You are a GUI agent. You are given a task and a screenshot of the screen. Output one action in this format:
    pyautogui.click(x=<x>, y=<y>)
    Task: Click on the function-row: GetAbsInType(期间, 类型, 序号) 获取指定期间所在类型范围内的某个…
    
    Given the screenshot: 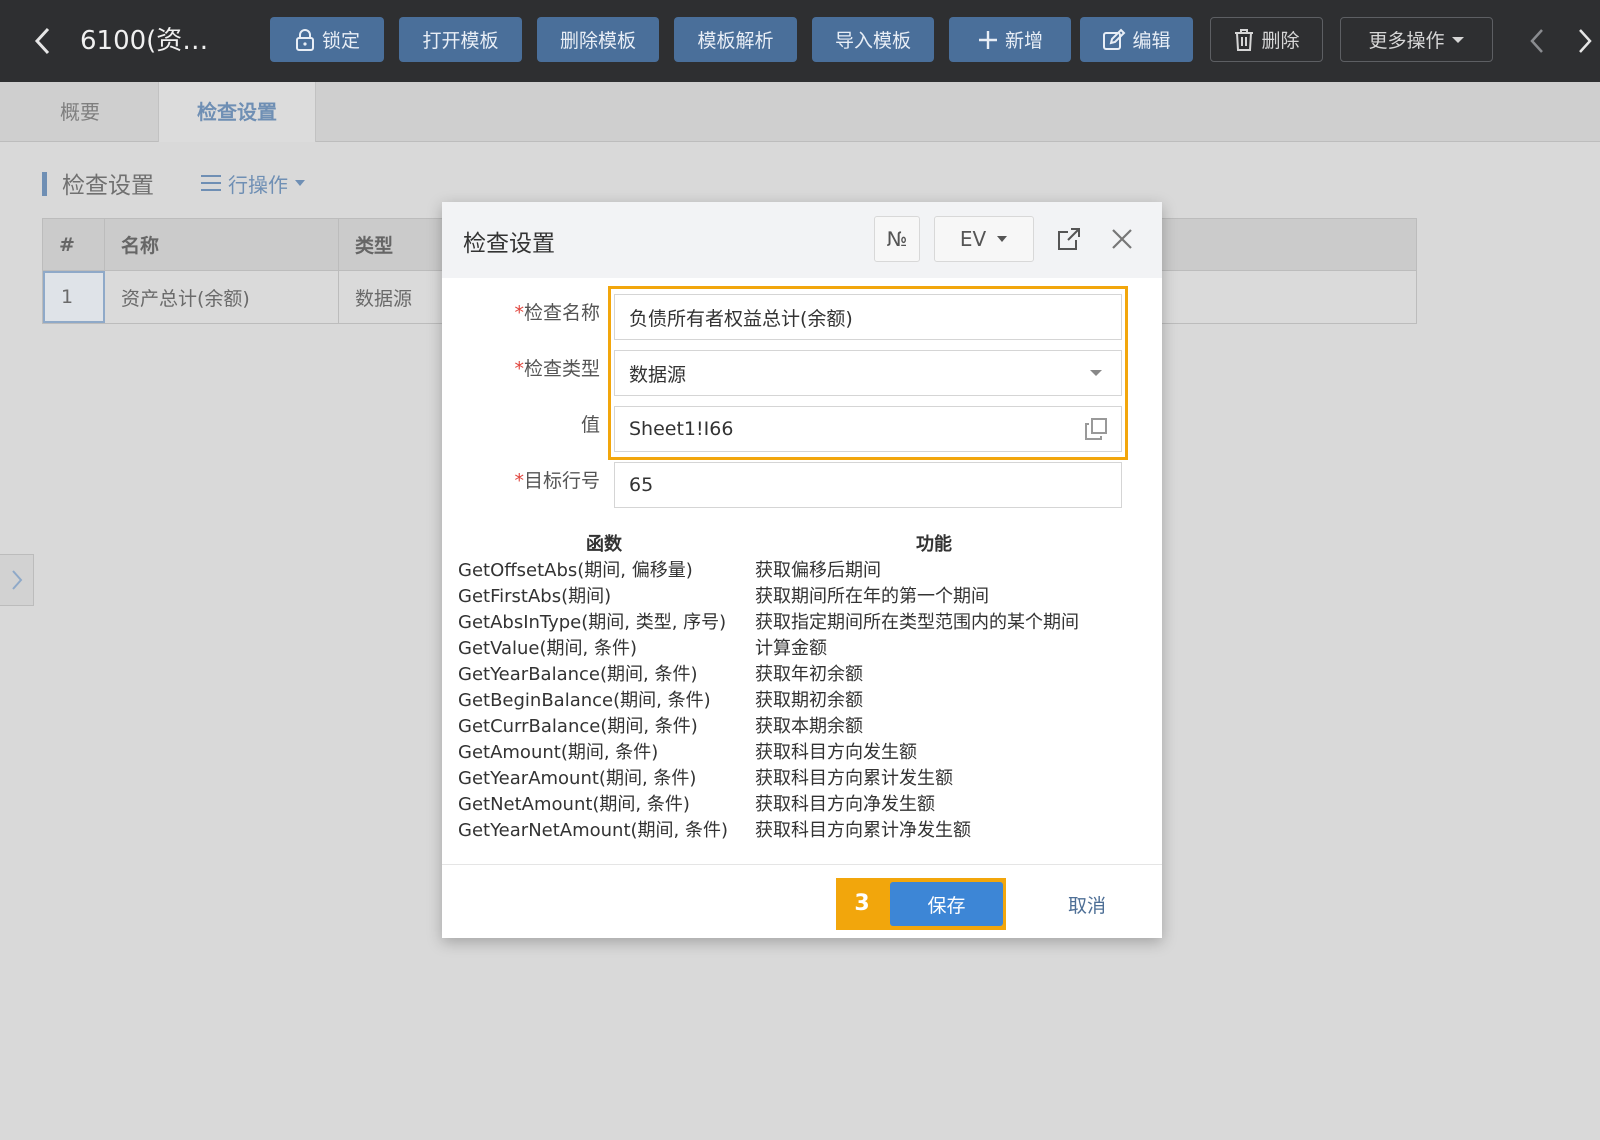 What is the action you would take?
    pyautogui.click(x=768, y=622)
    